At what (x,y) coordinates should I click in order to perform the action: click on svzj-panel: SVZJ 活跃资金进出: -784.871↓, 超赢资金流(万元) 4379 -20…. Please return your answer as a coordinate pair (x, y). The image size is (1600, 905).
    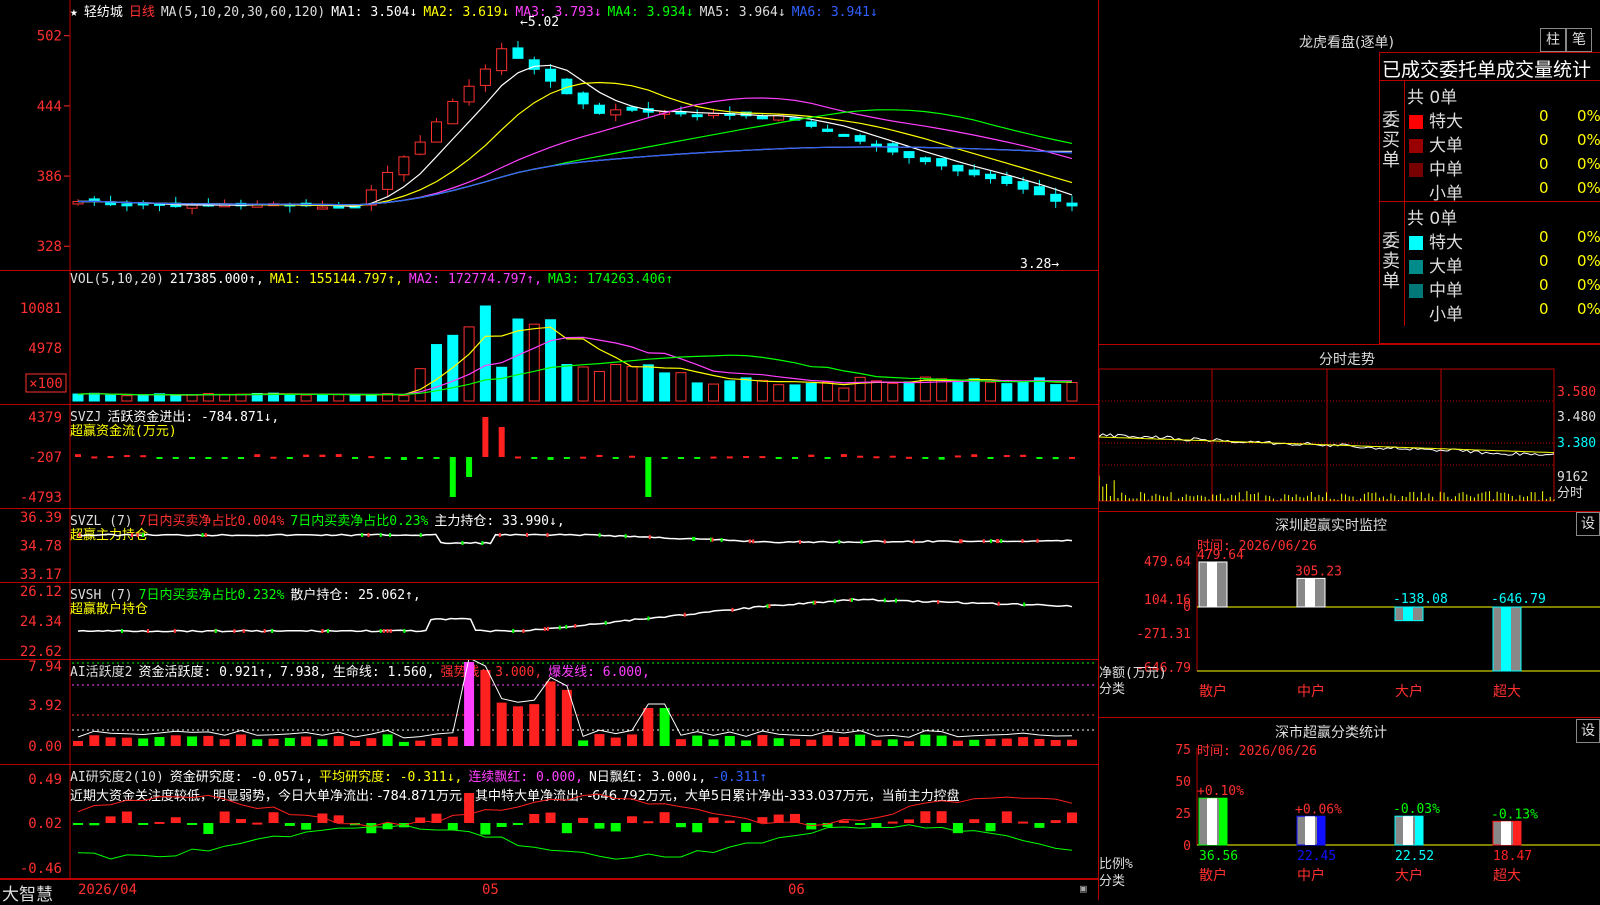
    Looking at the image, I should click on (549, 457).